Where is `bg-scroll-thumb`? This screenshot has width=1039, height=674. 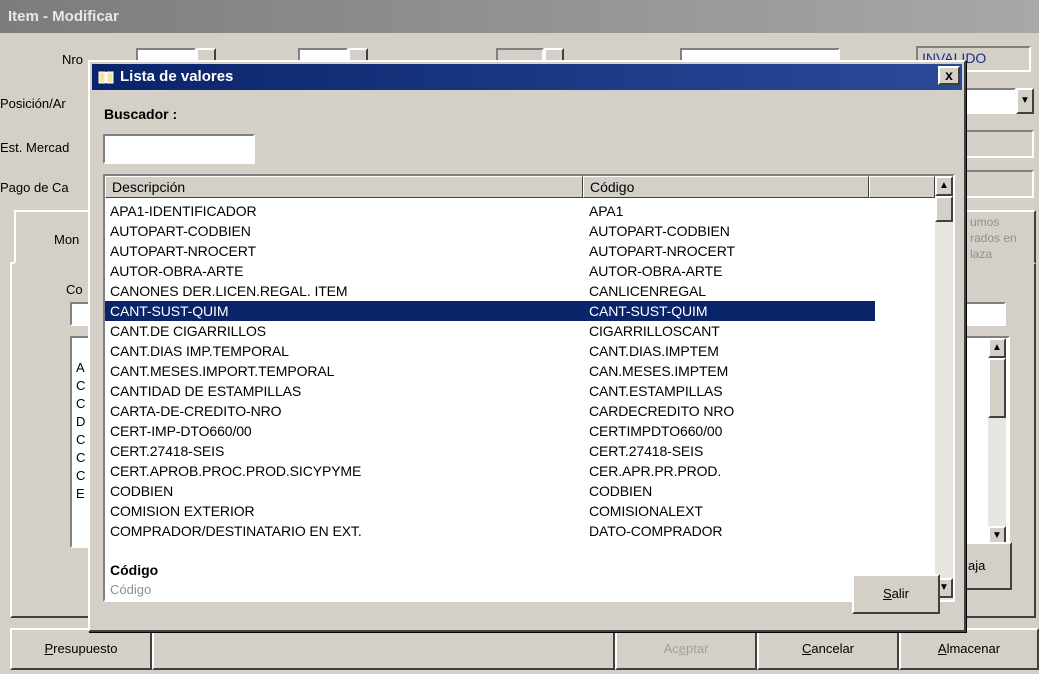
bg-scroll-thumb is located at coordinates (997, 388).